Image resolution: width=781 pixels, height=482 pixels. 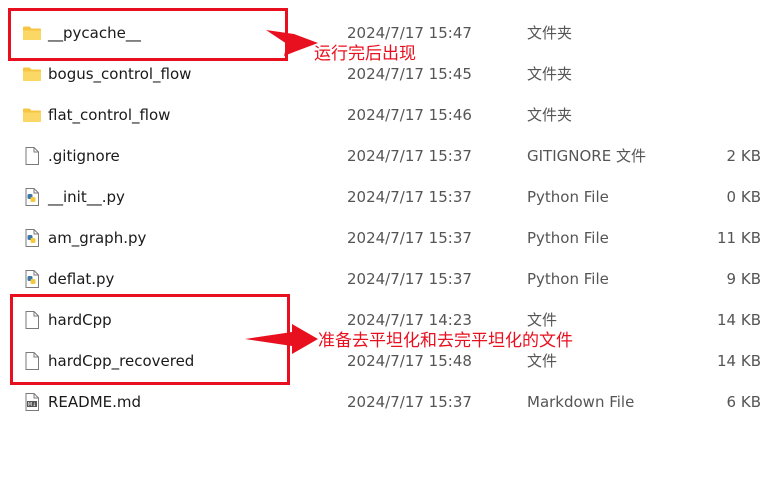 What do you see at coordinates (292, 43) in the screenshot?
I see `annotation-arrow-pycache` at bounding box center [292, 43].